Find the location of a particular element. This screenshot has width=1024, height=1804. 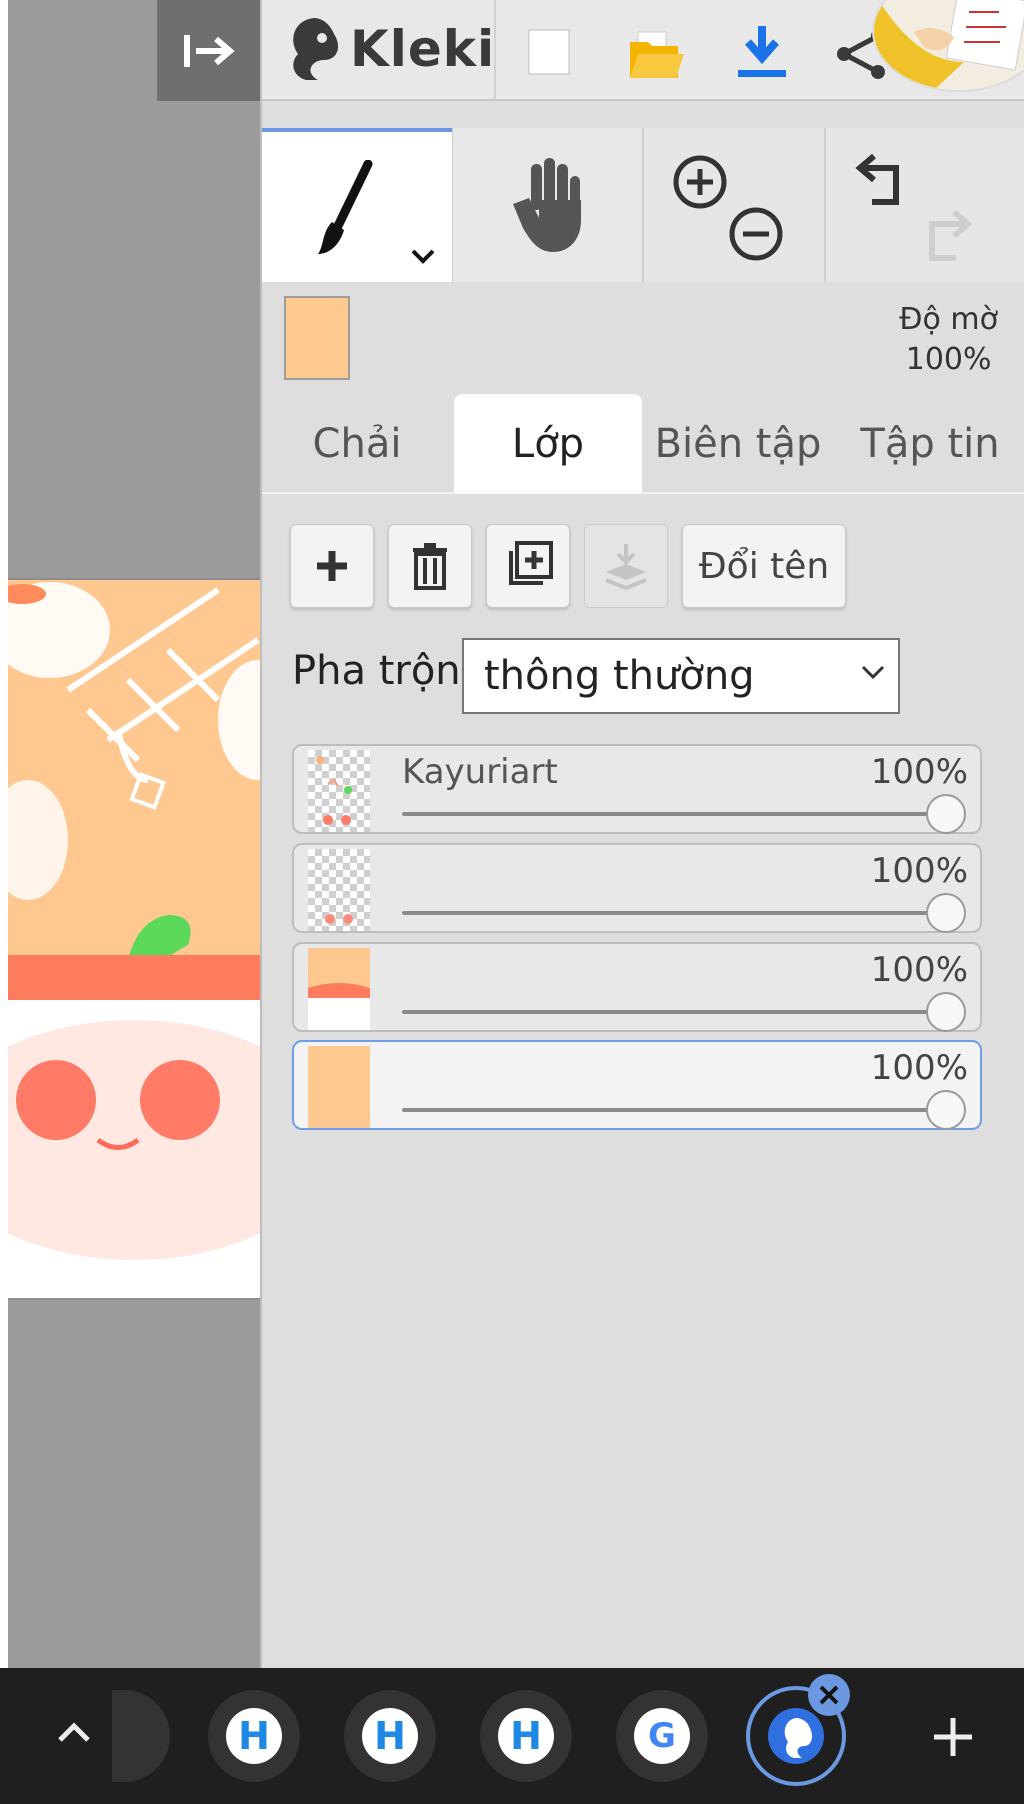

merge-down-icon is located at coordinates (626, 567).